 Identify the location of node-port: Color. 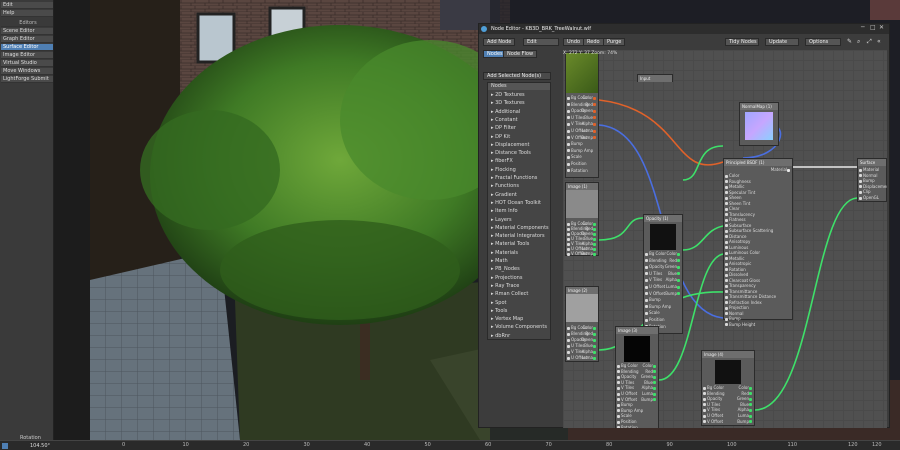
(674, 253).